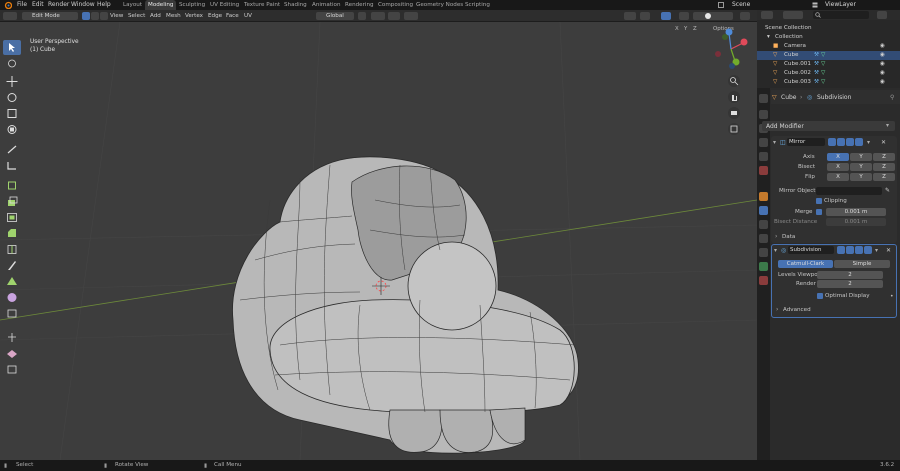  I want to click on add-cube-tool, so click(12, 185).